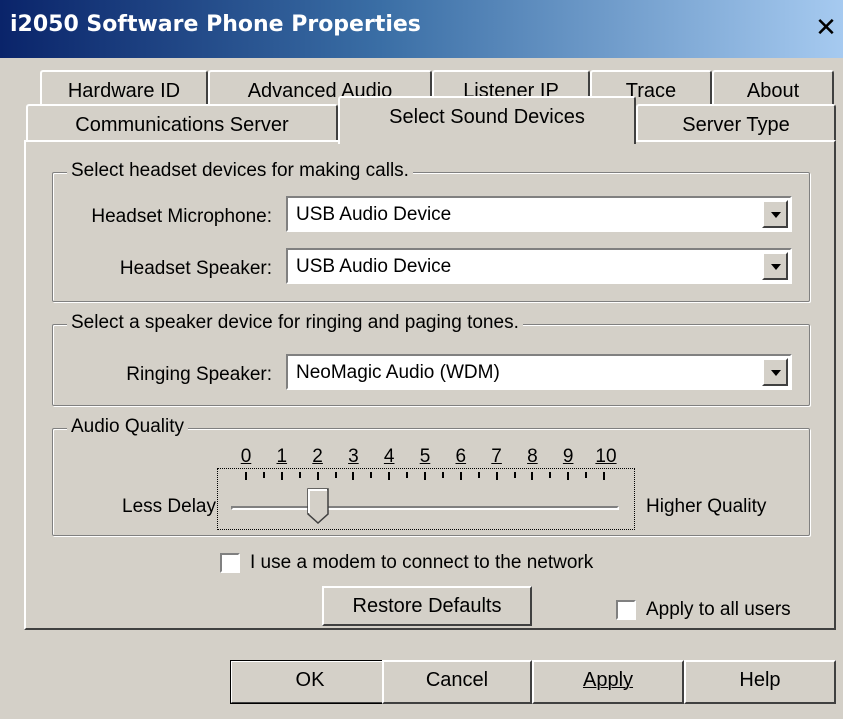 The width and height of the screenshot is (843, 719). What do you see at coordinates (199, 374) in the screenshot?
I see `ringing-speaker-label: Ringing Speaker:` at bounding box center [199, 374].